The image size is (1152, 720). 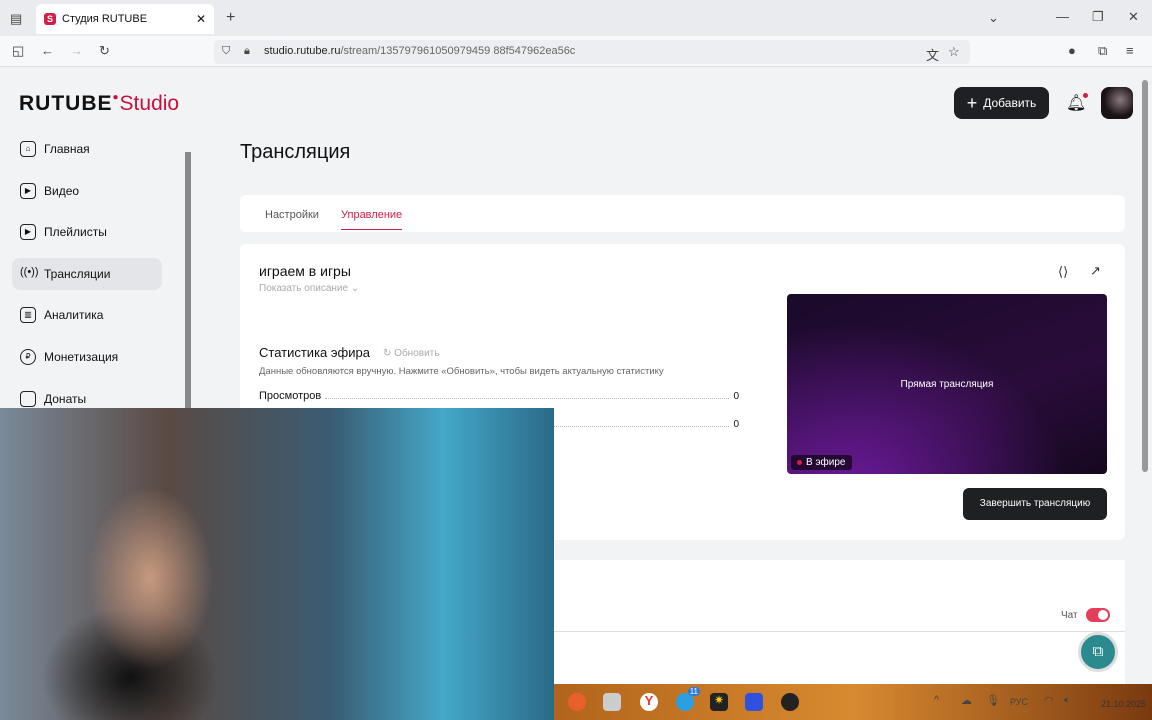 What do you see at coordinates (966, 700) in the screenshot?
I see `weather-icon: ☁` at bounding box center [966, 700].